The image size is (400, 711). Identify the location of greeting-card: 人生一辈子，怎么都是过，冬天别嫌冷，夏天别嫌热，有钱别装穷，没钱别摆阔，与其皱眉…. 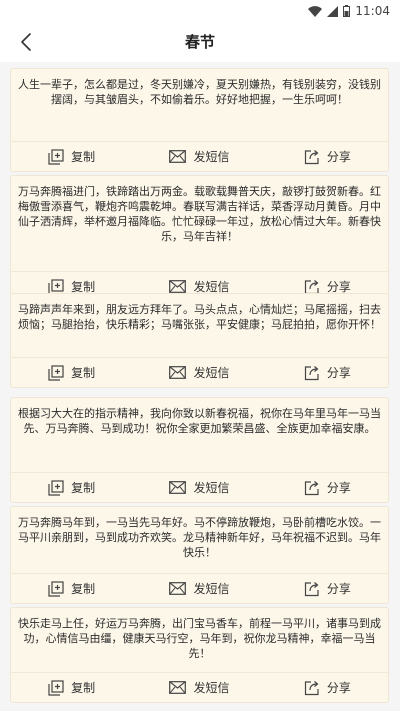
(199, 120).